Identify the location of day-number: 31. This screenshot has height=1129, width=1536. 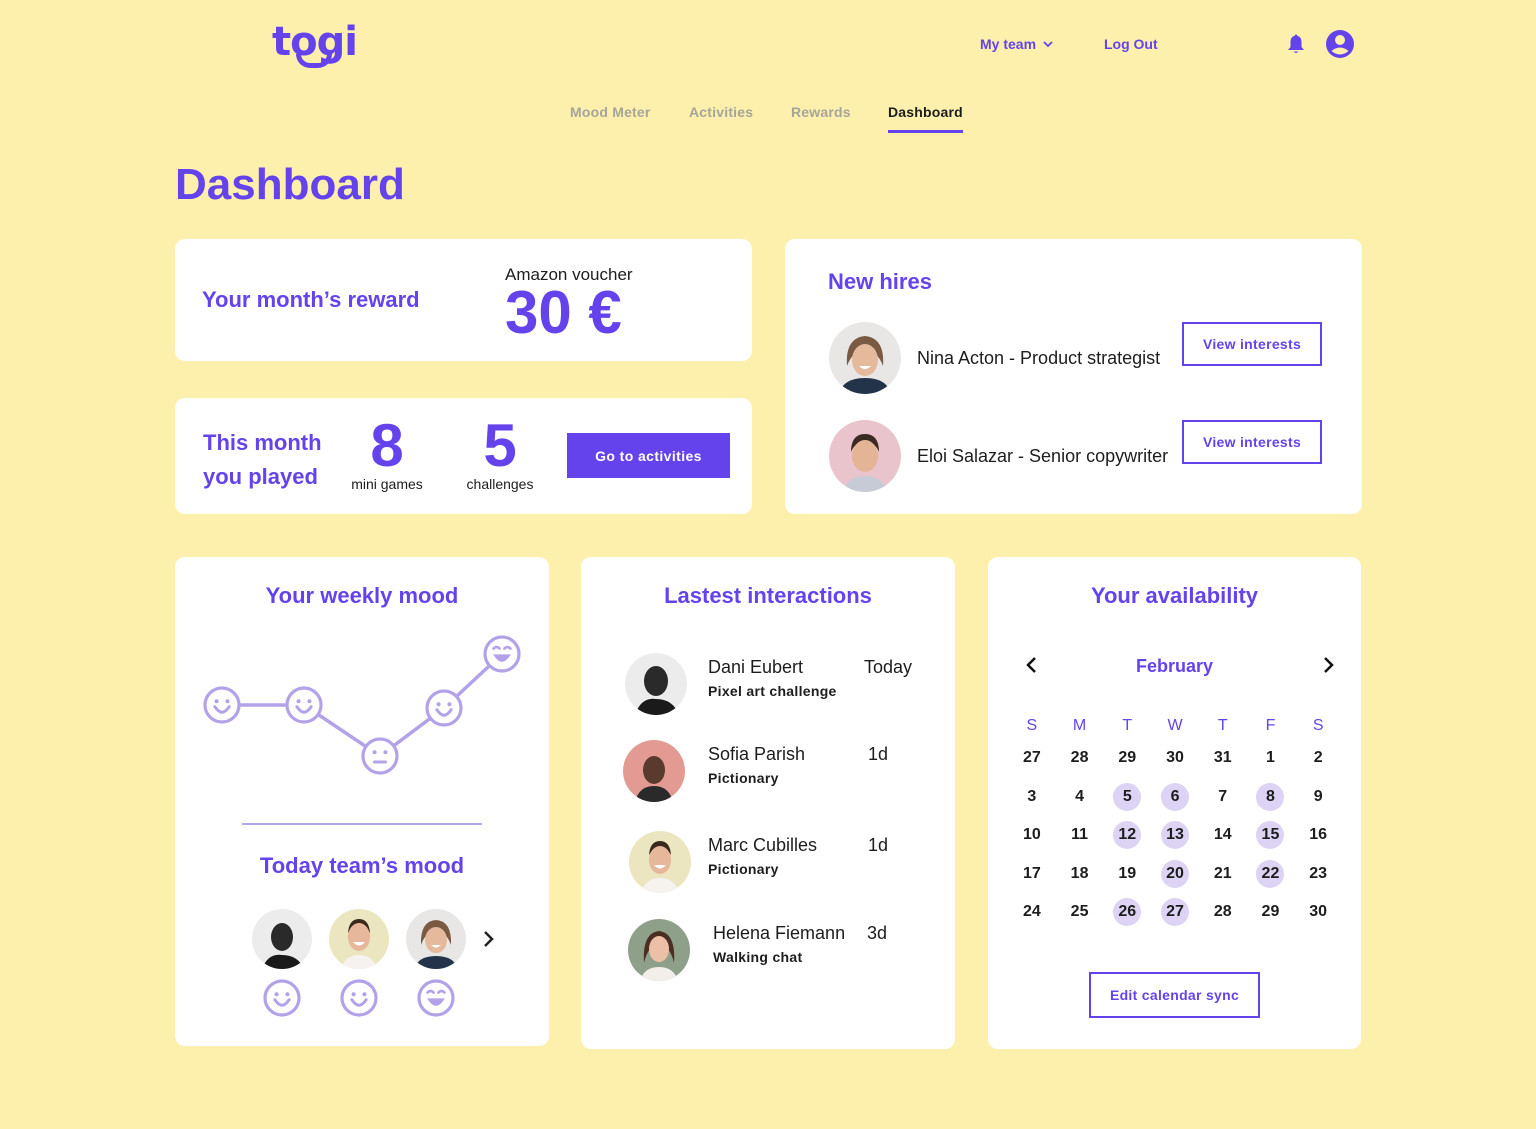
(1222, 758).